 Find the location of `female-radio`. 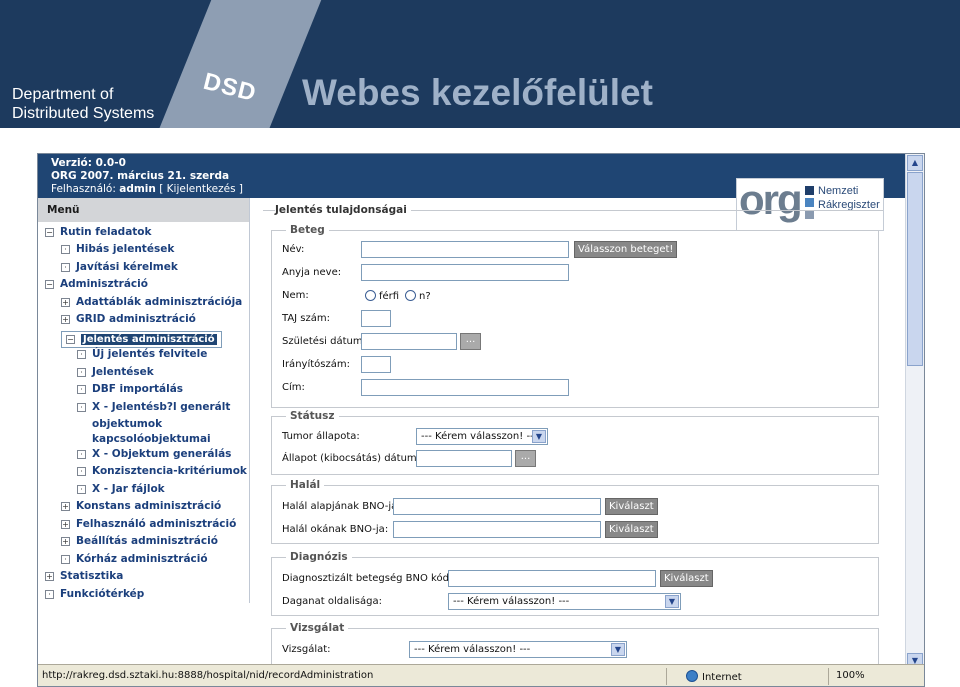

female-radio is located at coordinates (410, 295).